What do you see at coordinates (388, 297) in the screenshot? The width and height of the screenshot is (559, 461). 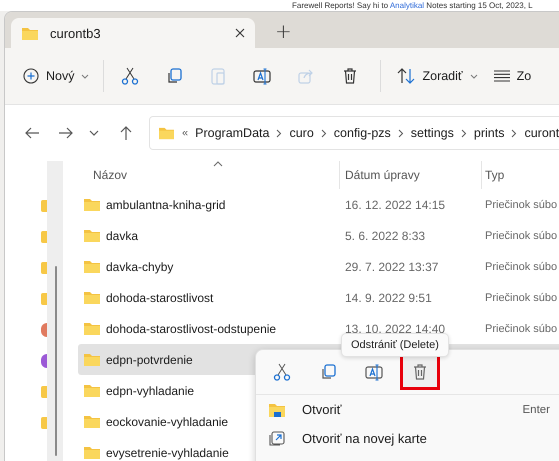 I see `date-modified: 14. 9. 2022 9:51` at bounding box center [388, 297].